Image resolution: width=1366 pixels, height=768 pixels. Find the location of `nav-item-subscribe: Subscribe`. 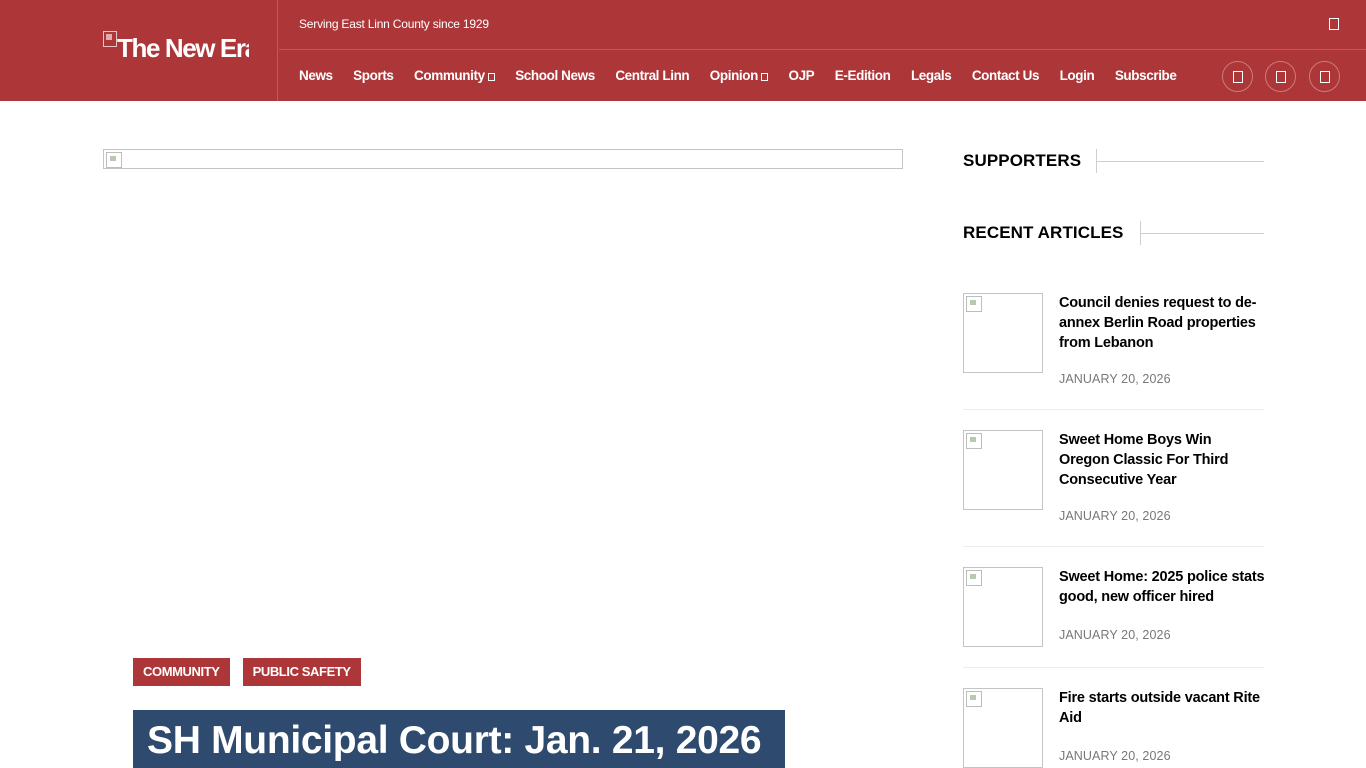

nav-item-subscribe: Subscribe is located at coordinates (1146, 75).